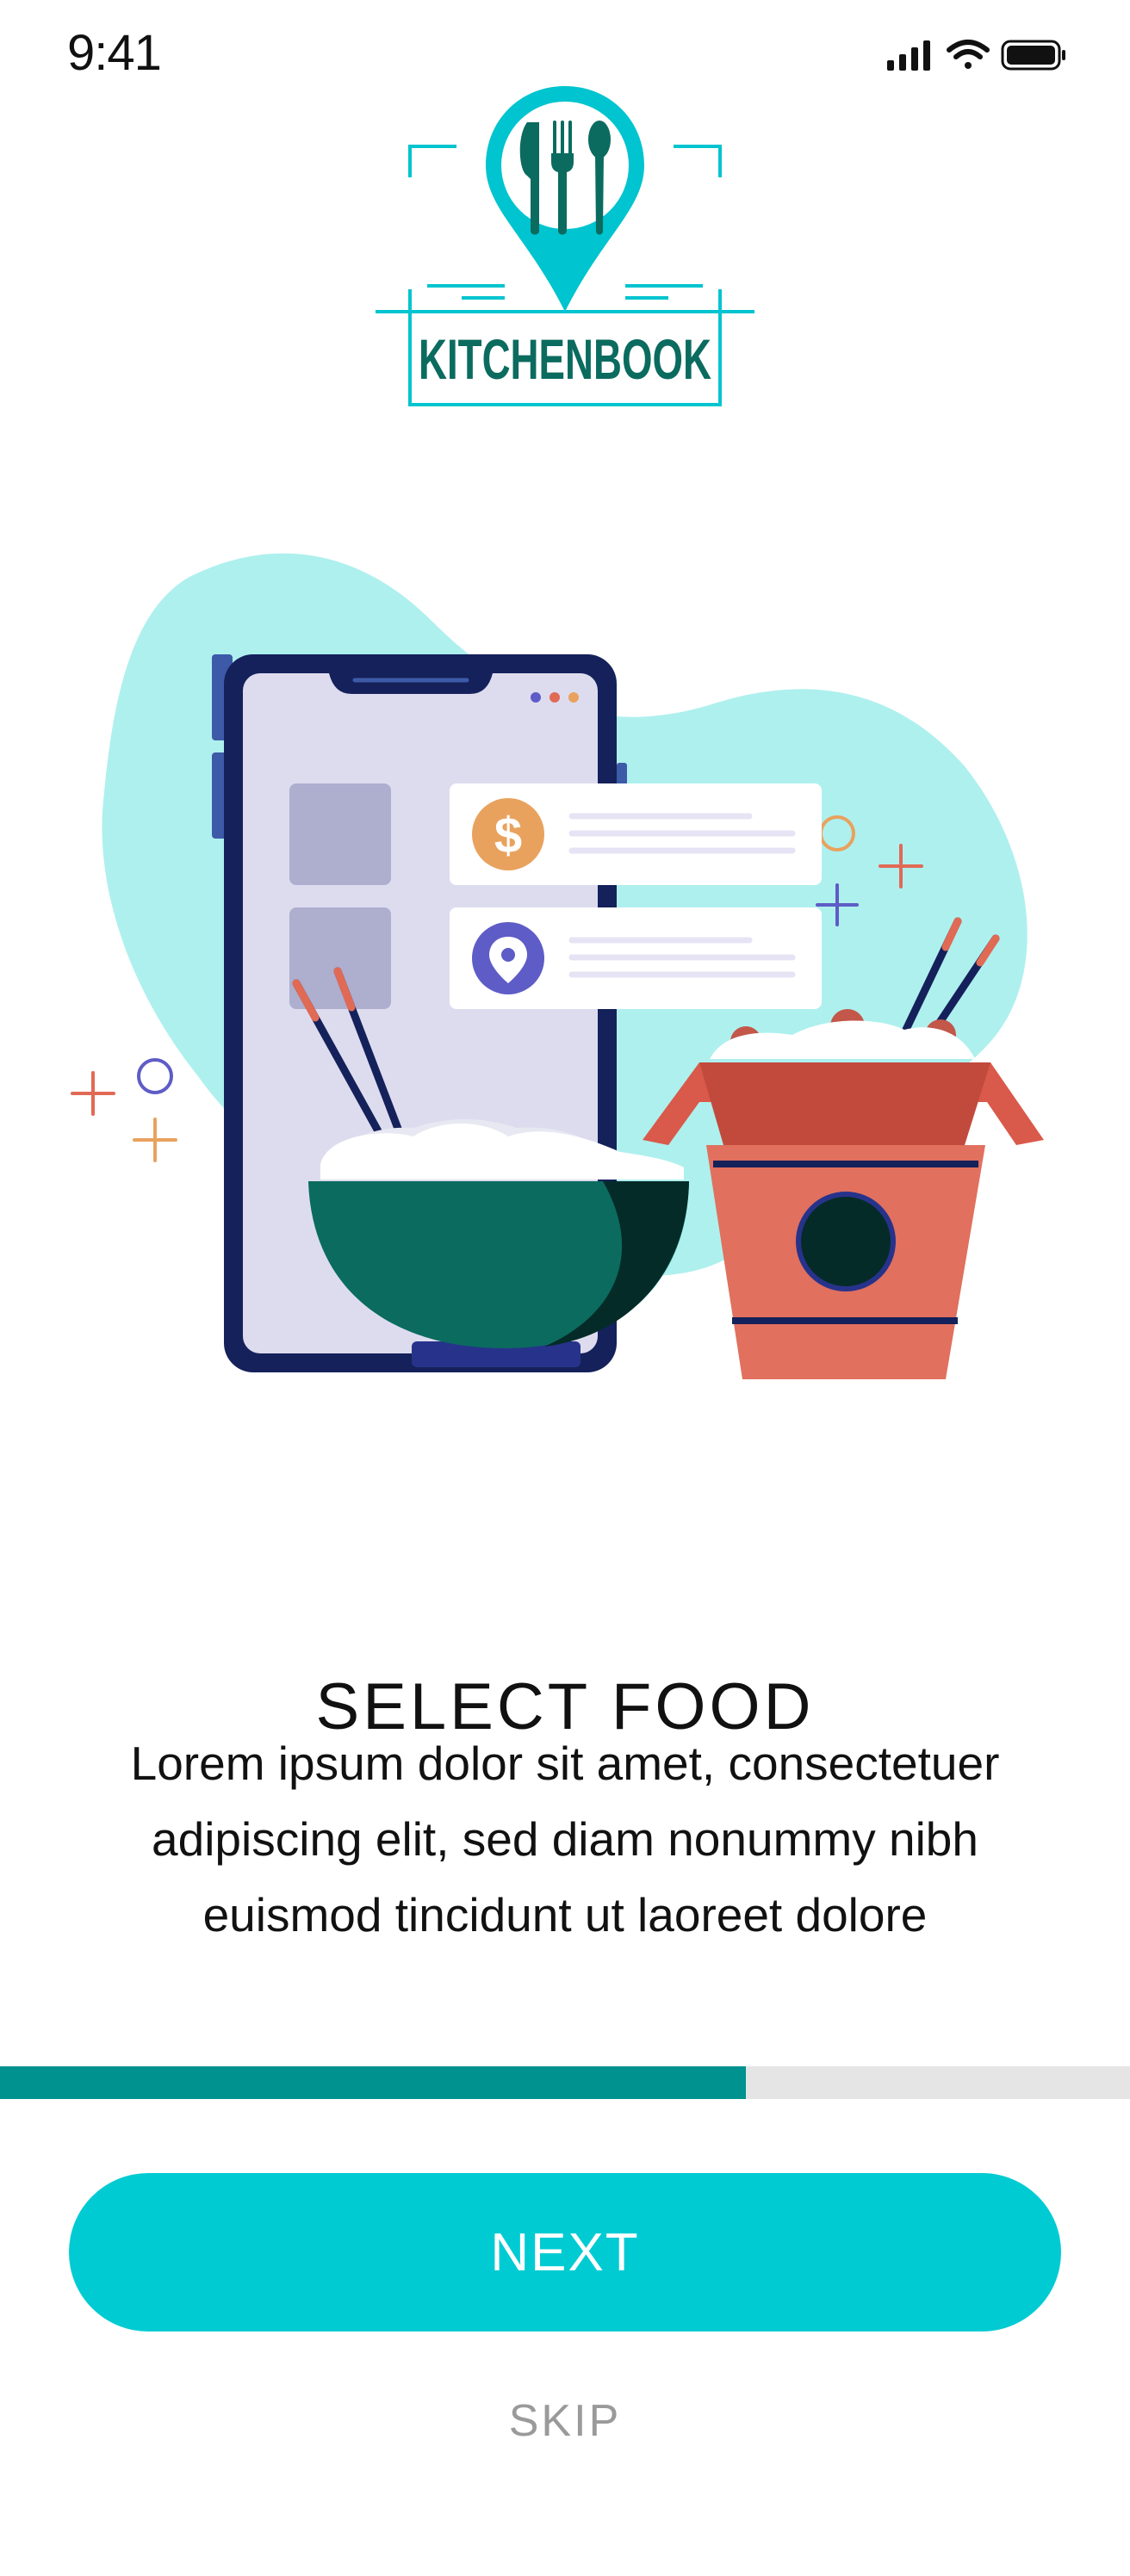 Image resolution: width=1130 pixels, height=2576 pixels. Describe the element at coordinates (565, 2421) in the screenshot. I see `skip-button: SKIP` at that location.